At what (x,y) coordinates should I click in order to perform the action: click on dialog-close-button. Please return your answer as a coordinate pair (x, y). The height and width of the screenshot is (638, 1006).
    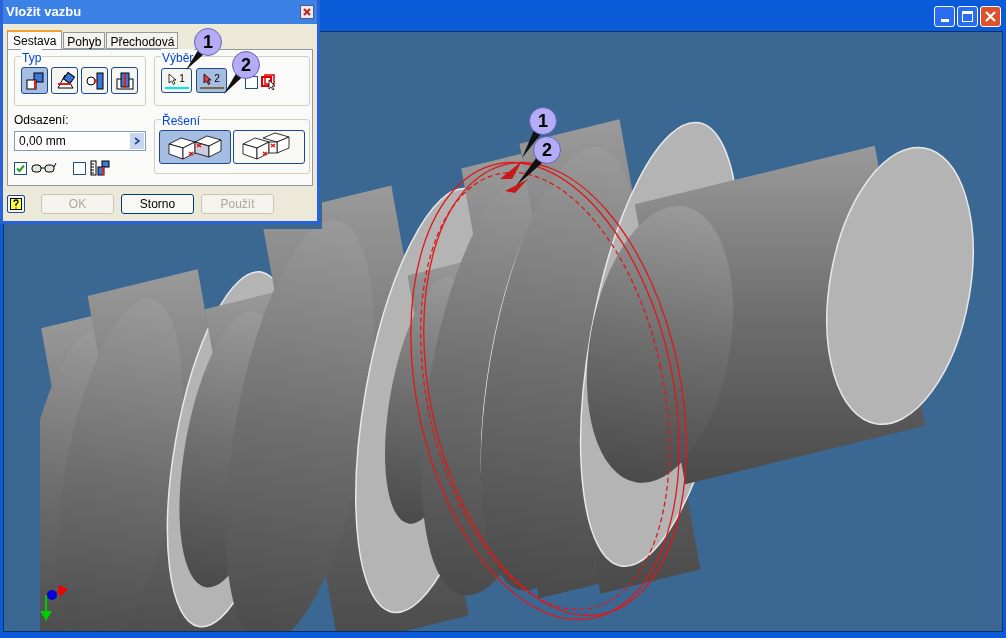
    Looking at the image, I should click on (307, 12).